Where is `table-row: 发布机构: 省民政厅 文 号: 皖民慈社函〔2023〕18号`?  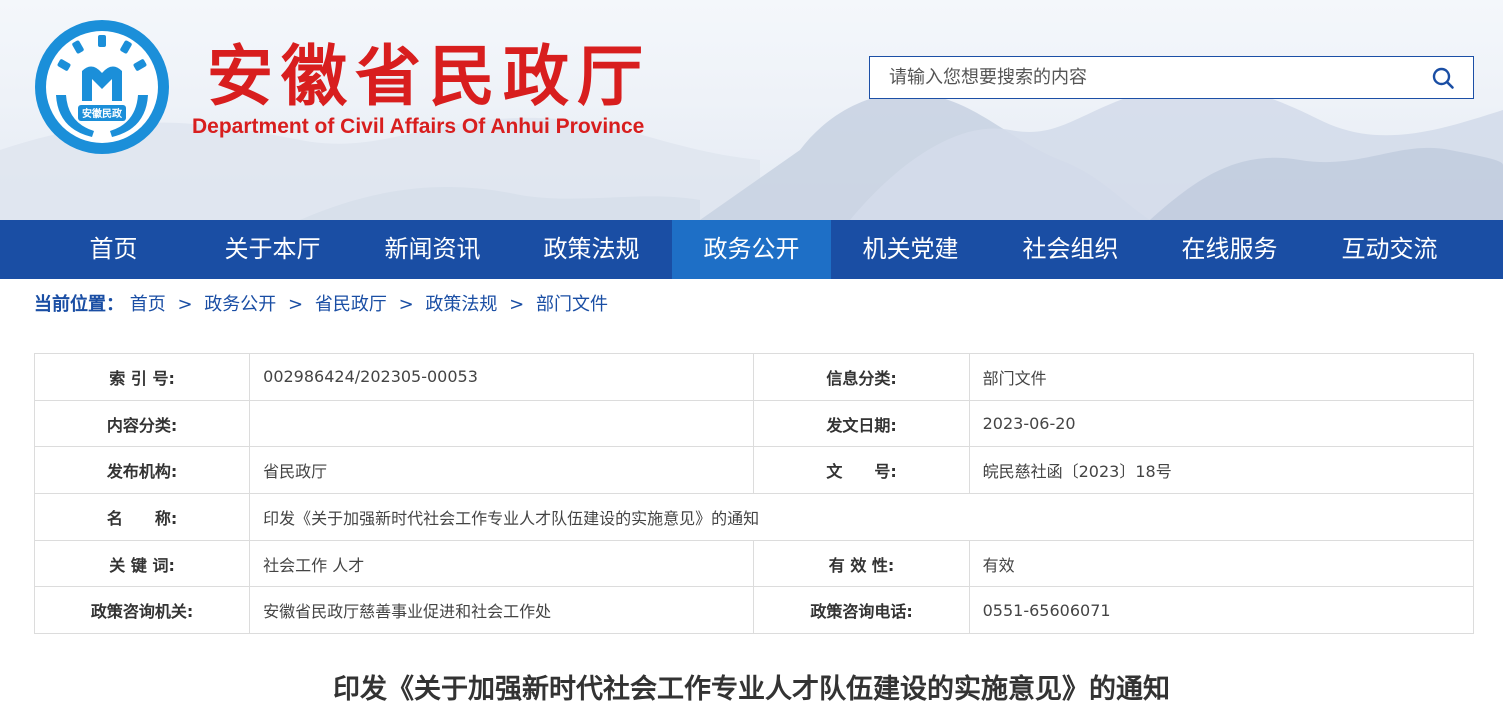
table-row: 发布机构: 省民政厅 文 号: 皖民慈社函〔2023〕18号 is located at coordinates (754, 470).